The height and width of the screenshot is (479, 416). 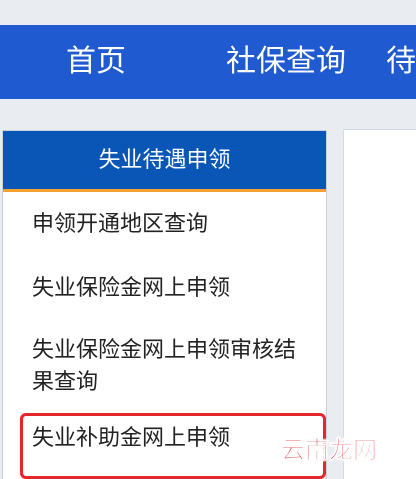 What do you see at coordinates (379, 304) in the screenshot?
I see `content-panel` at bounding box center [379, 304].